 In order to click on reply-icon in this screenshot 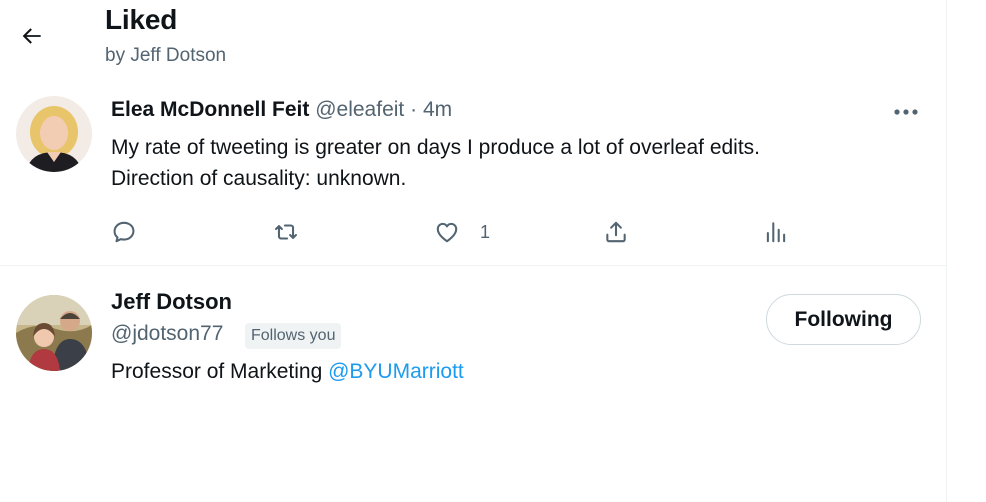, I will do `click(124, 232)`.